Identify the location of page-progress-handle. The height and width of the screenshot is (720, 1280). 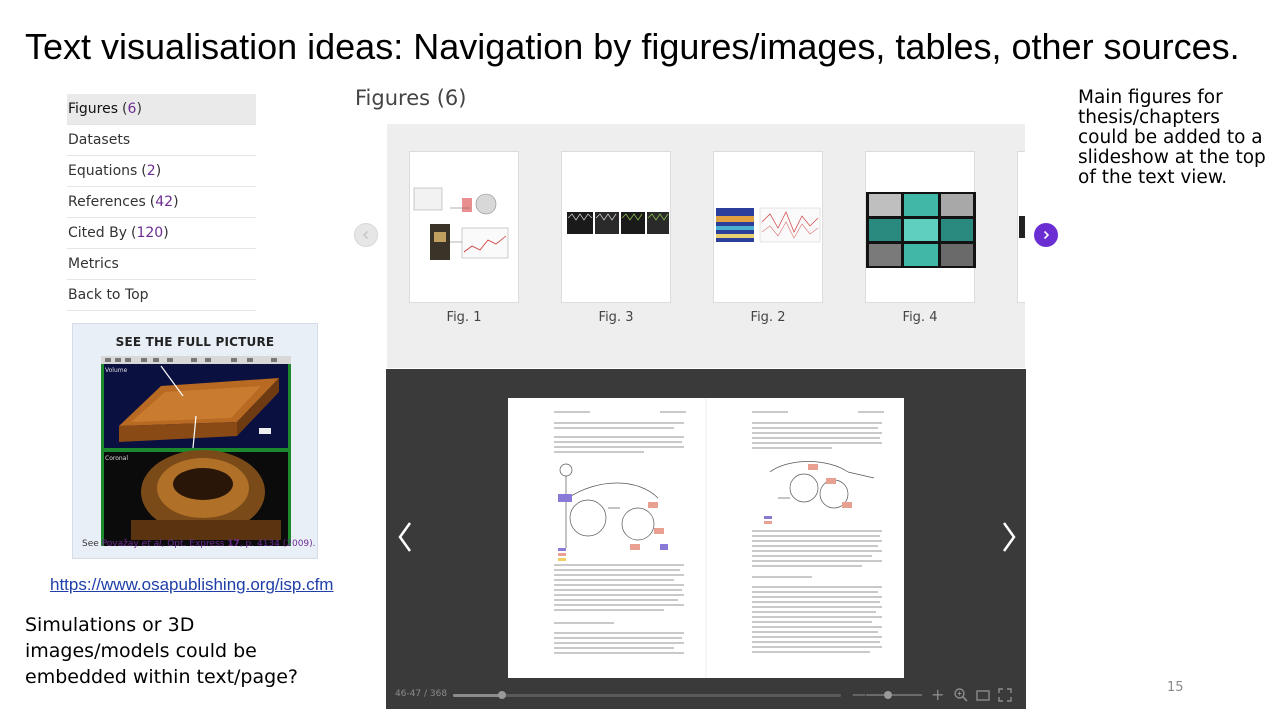
(501, 695).